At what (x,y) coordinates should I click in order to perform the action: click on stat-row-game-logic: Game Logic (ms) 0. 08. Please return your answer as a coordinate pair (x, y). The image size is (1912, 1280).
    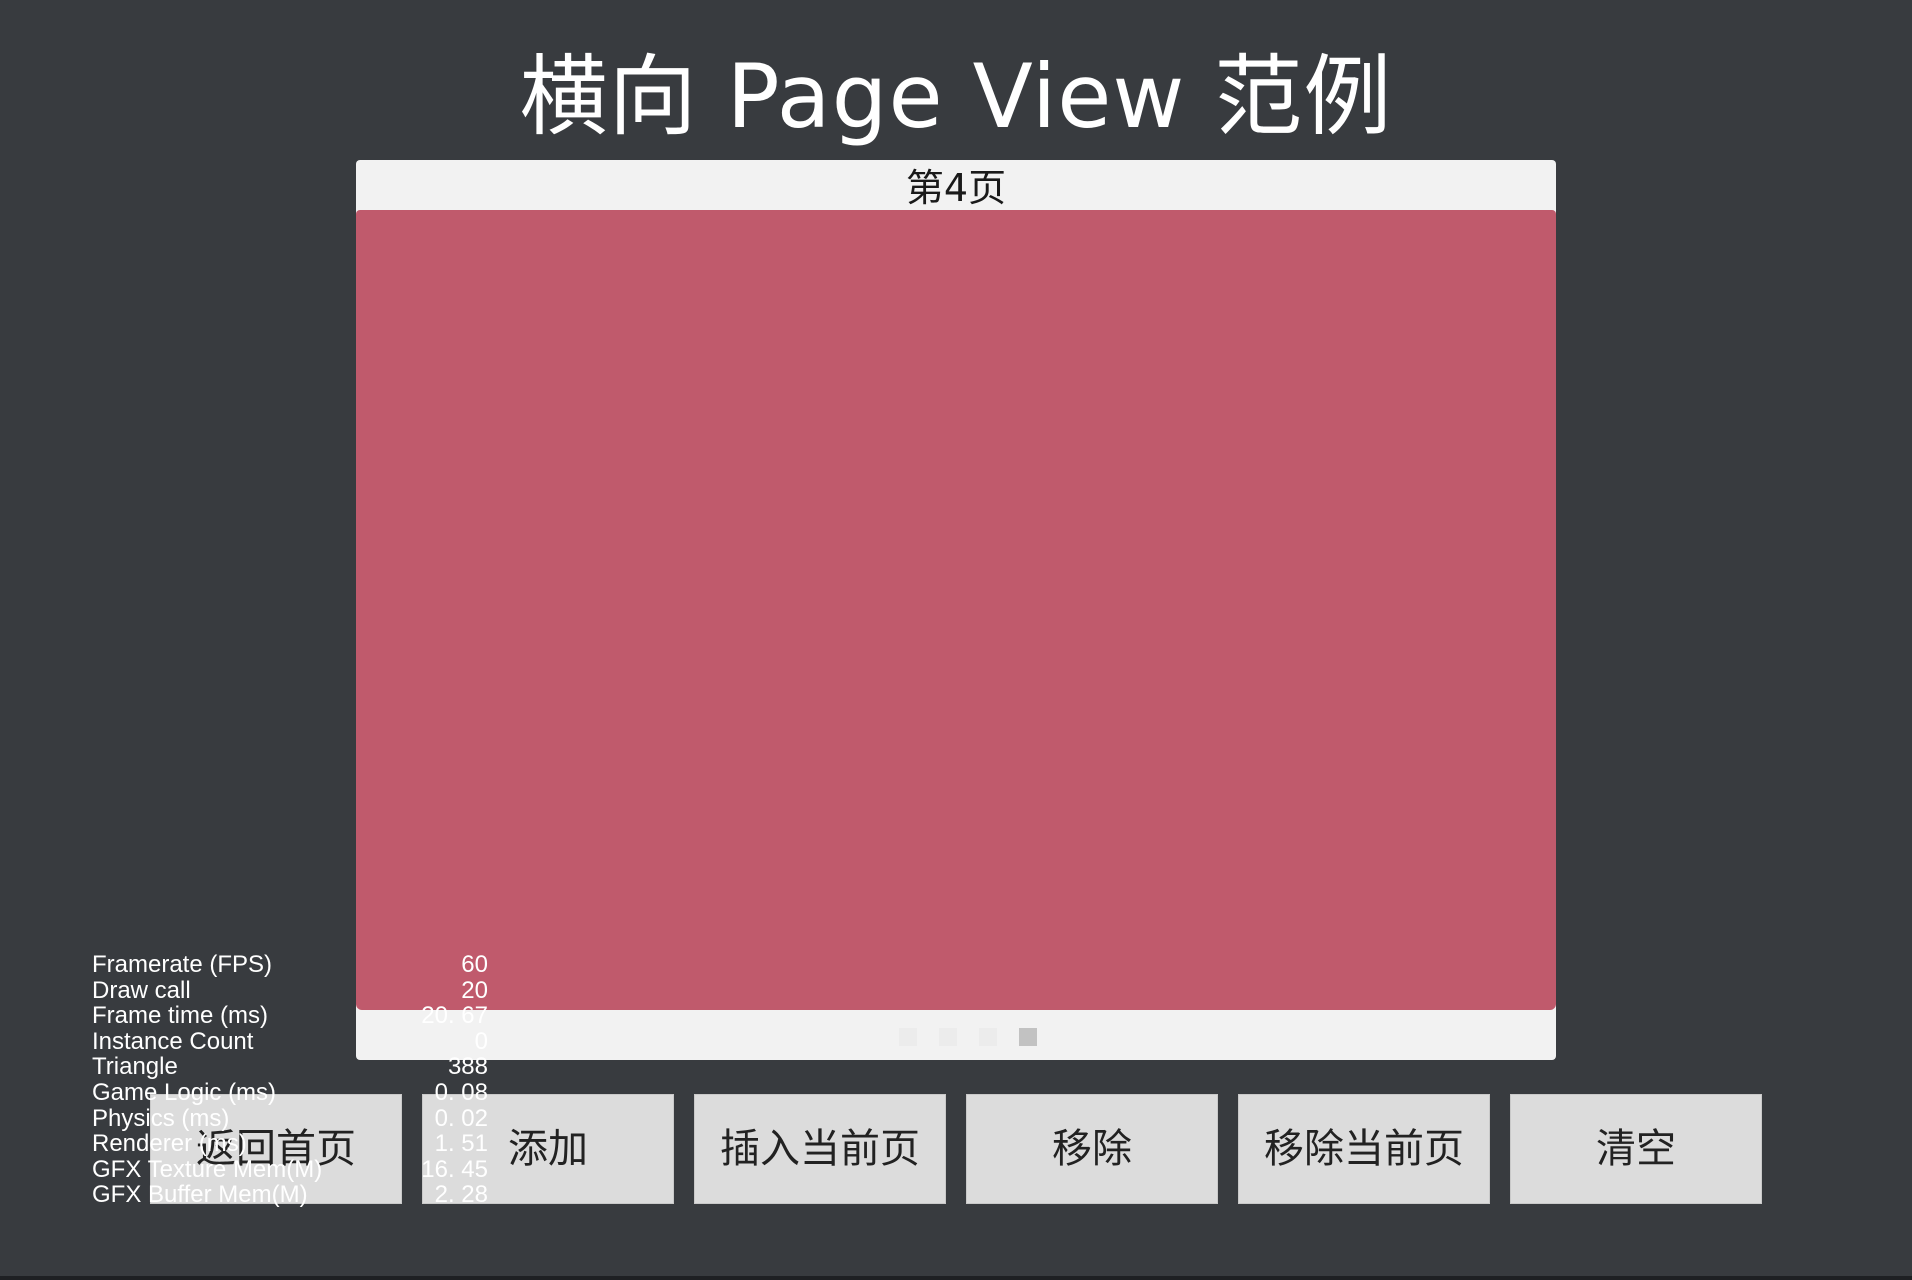
    Looking at the image, I should click on (290, 1093).